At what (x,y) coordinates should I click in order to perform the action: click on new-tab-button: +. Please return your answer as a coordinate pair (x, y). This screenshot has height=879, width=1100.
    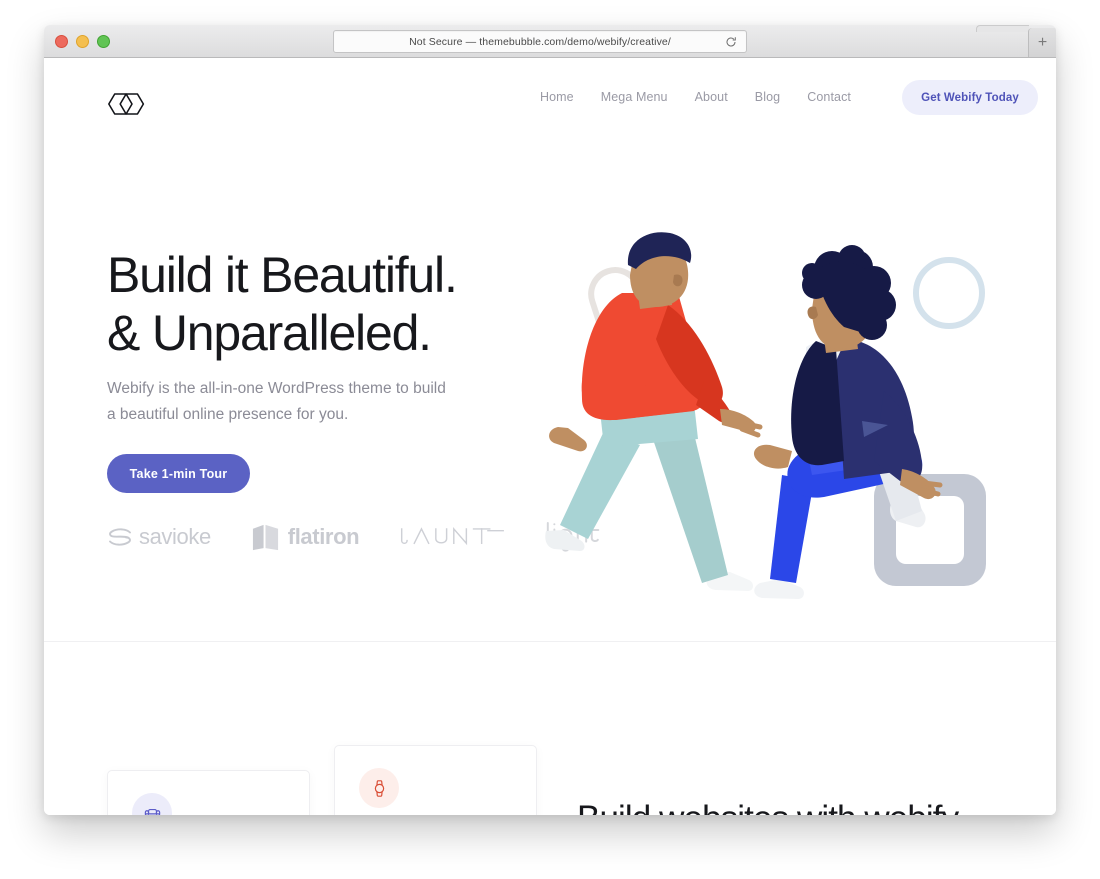
    Looking at the image, I should click on (1042, 42).